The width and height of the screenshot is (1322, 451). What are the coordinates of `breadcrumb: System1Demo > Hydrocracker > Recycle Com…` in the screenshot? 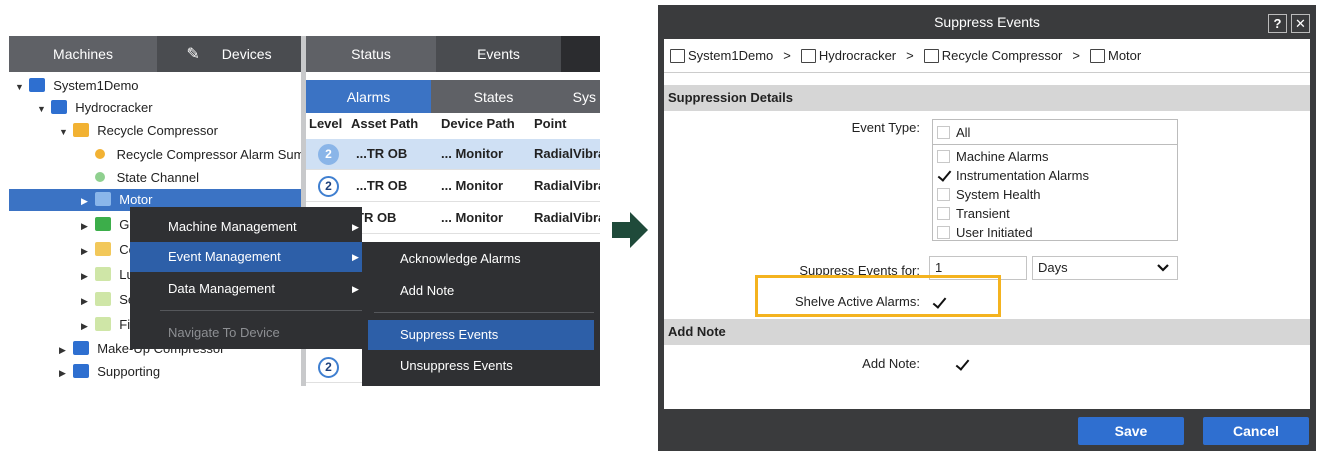 It's located at (987, 56).